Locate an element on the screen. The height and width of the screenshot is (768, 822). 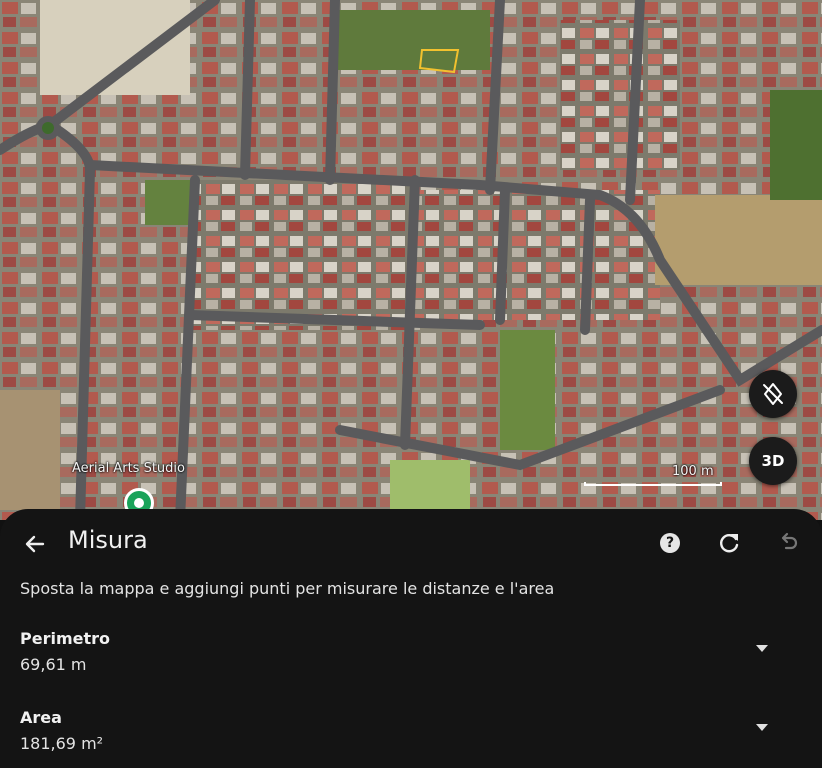
compass-off-icon is located at coordinates (773, 394).